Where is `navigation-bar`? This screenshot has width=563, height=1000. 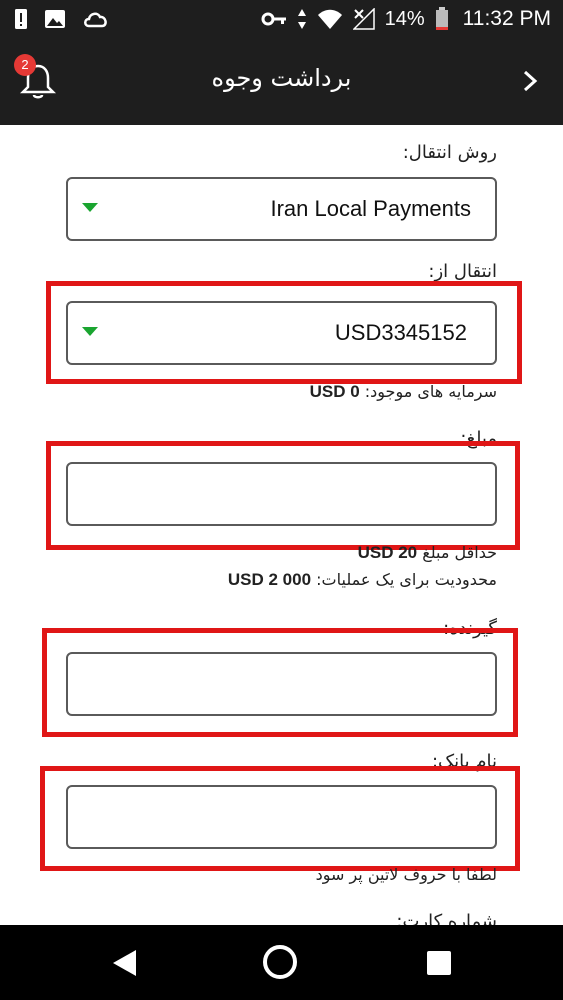
navigation-bar is located at coordinates (281, 962).